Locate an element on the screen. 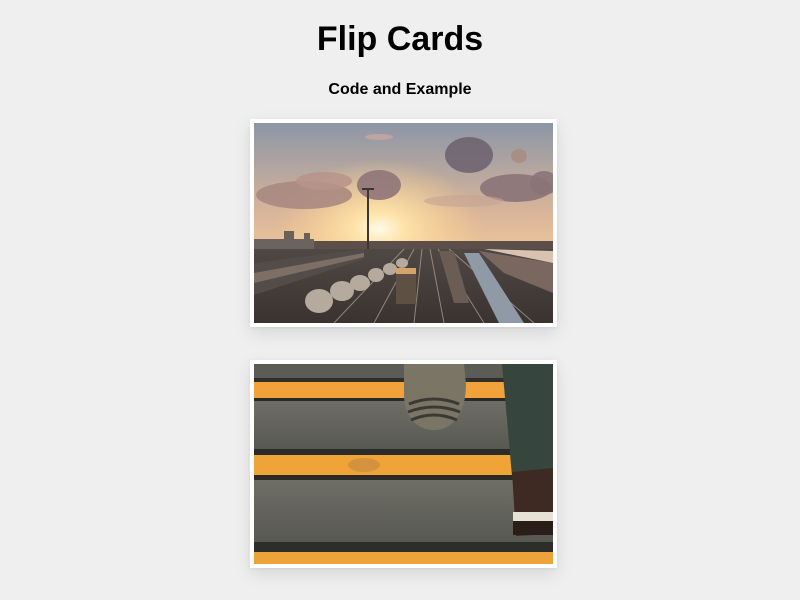  card-image-rail-yard is located at coordinates (403, 223).